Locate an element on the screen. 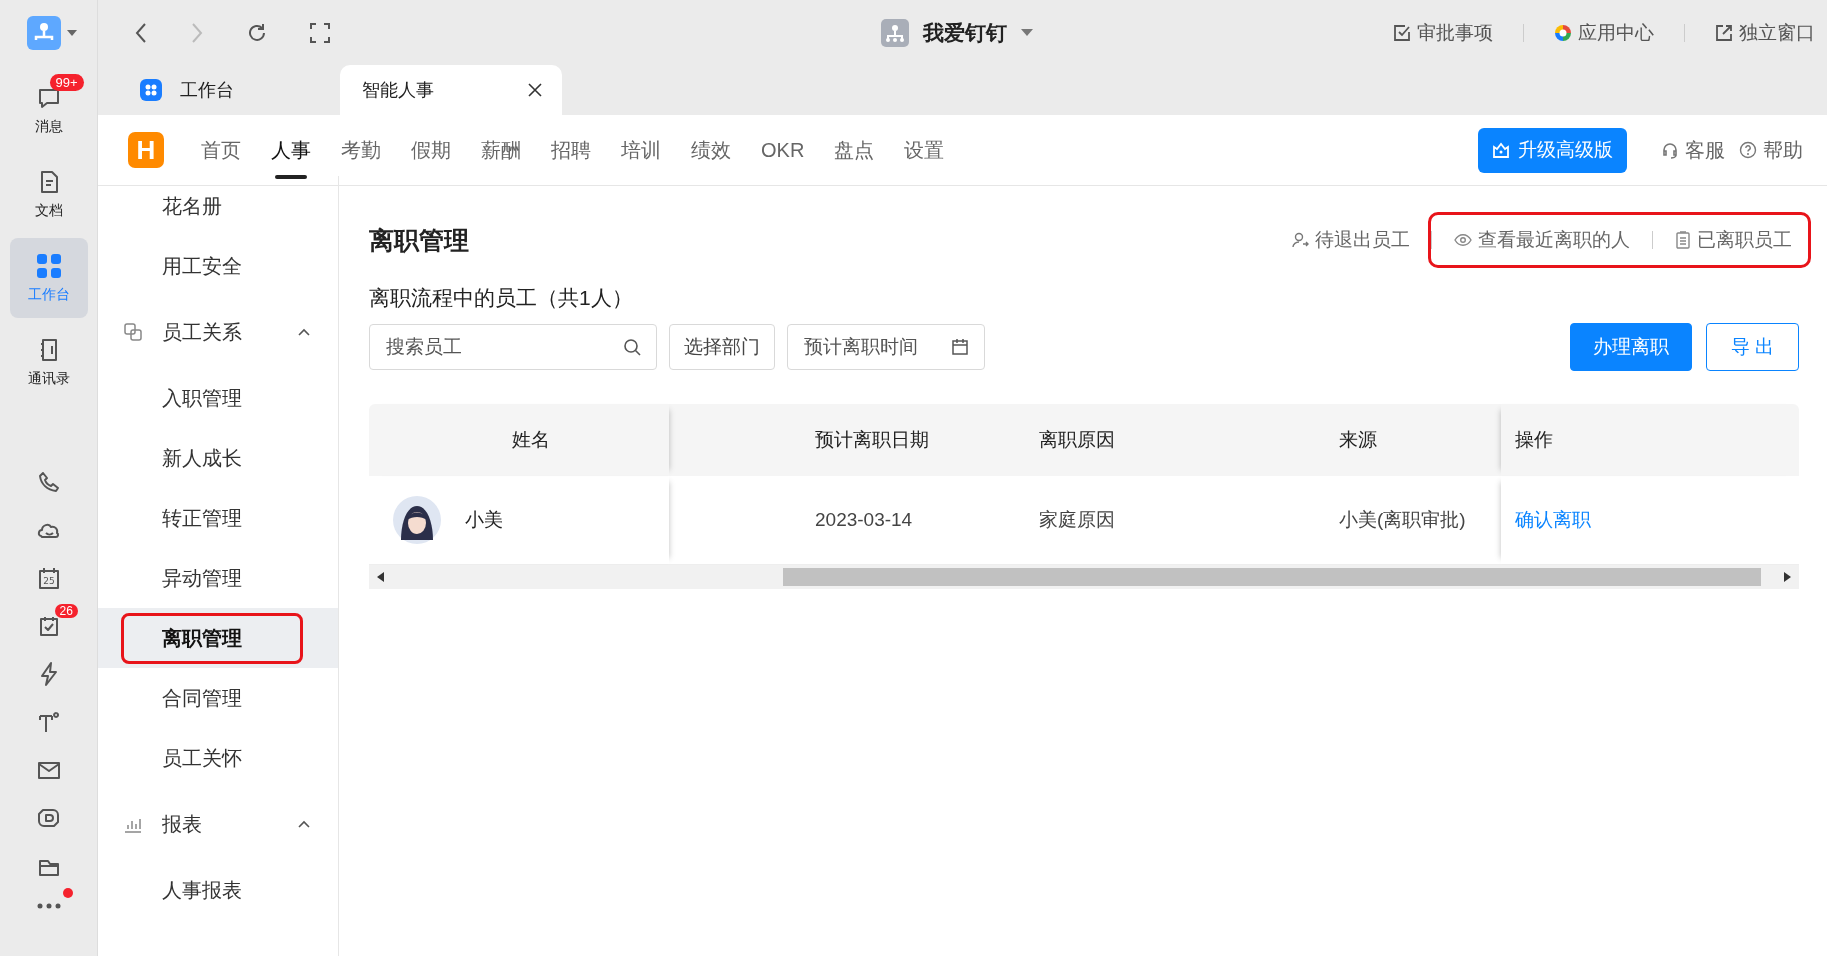  nav-link: 客服 is located at coordinates (1693, 150).